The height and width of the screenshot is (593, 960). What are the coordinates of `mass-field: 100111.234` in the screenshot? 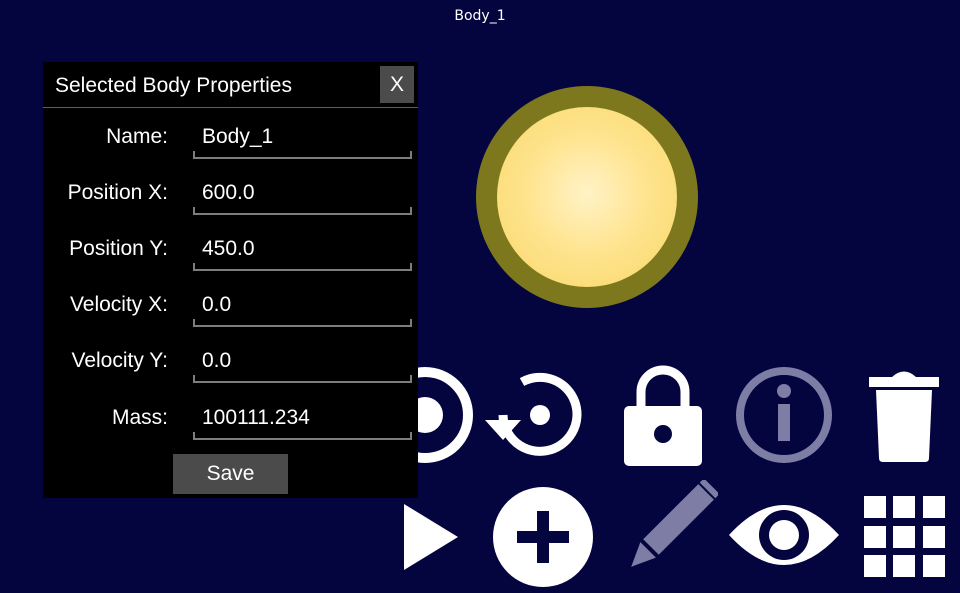 It's located at (302, 419).